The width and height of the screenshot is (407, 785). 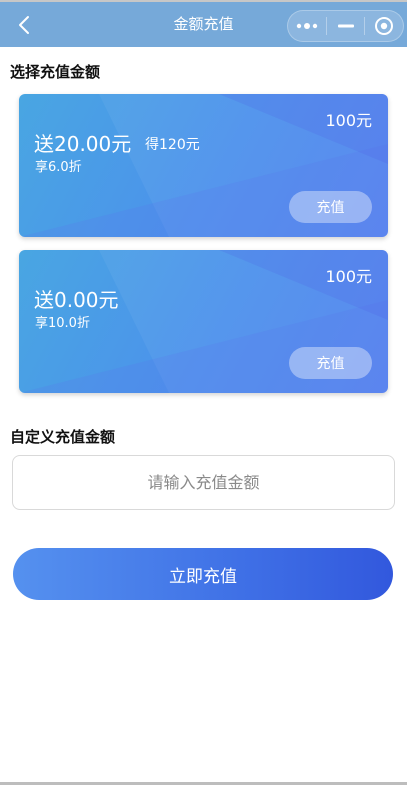 I want to click on card-discount: 享10.0折, so click(x=62, y=323).